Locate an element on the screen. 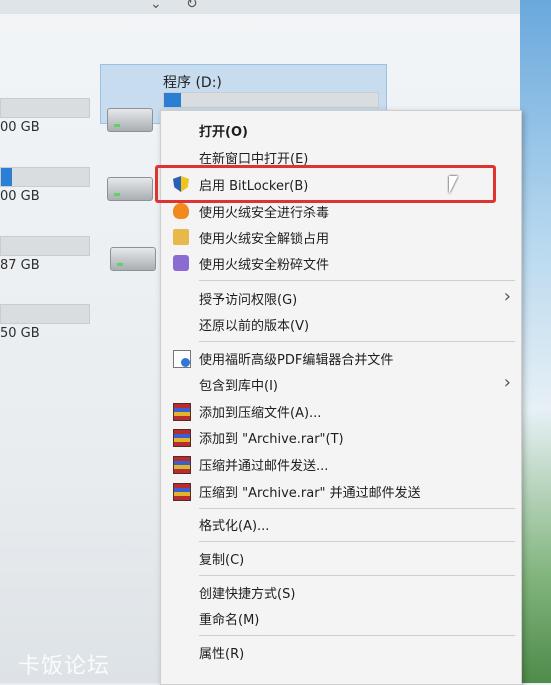  menu-item-grant-access: 授予访问权限(G) › is located at coordinates (341, 298).